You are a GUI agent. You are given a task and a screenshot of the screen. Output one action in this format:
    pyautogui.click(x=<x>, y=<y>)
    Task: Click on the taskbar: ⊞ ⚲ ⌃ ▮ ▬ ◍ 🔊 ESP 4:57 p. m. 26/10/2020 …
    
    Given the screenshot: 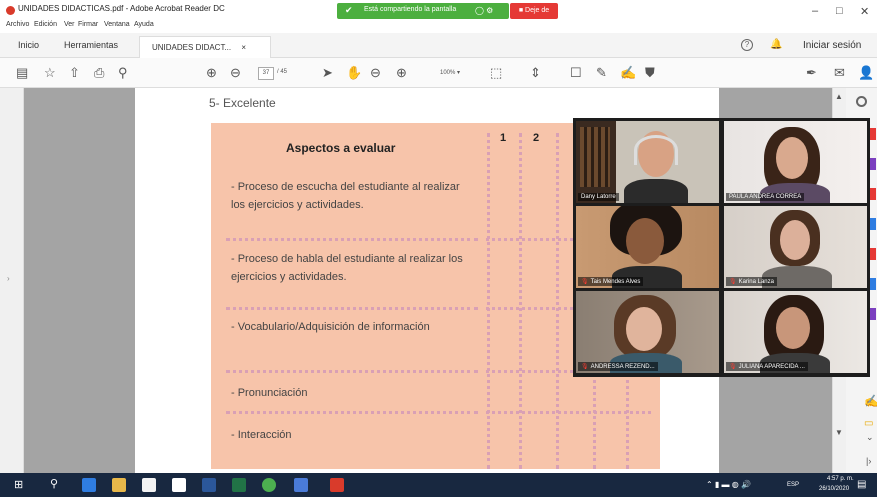 What is the action you would take?
    pyautogui.click(x=438, y=485)
    